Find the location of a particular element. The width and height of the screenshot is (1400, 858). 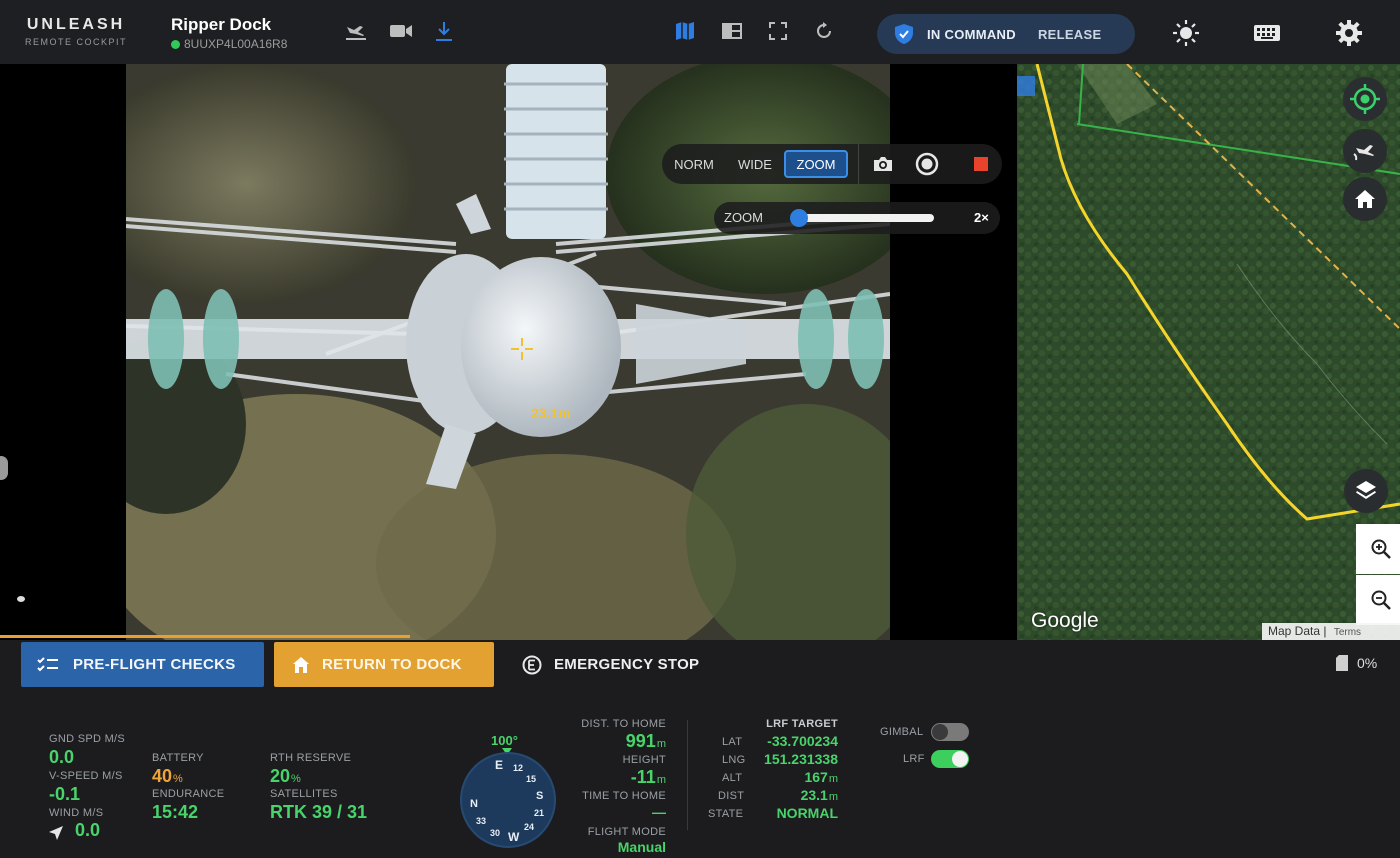

online-status-dot is located at coordinates (175, 44).